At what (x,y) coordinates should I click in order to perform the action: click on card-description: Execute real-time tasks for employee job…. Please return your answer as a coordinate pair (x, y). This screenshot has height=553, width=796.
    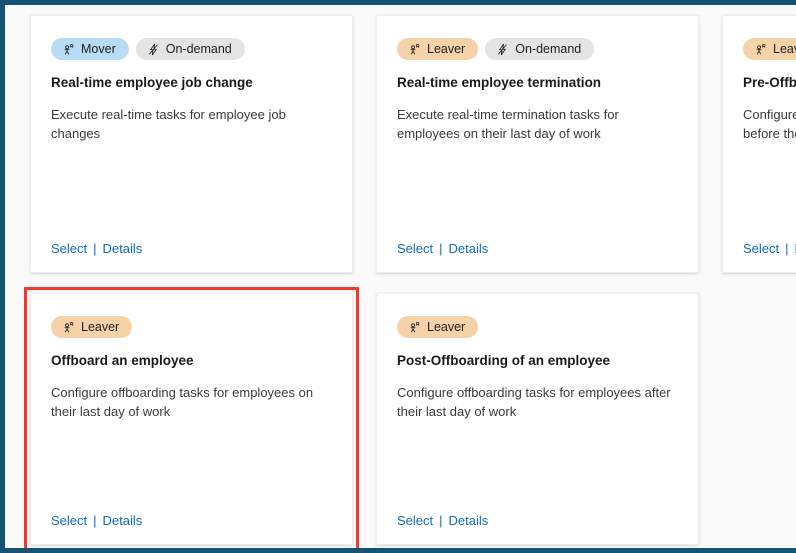
    Looking at the image, I should click on (168, 123).